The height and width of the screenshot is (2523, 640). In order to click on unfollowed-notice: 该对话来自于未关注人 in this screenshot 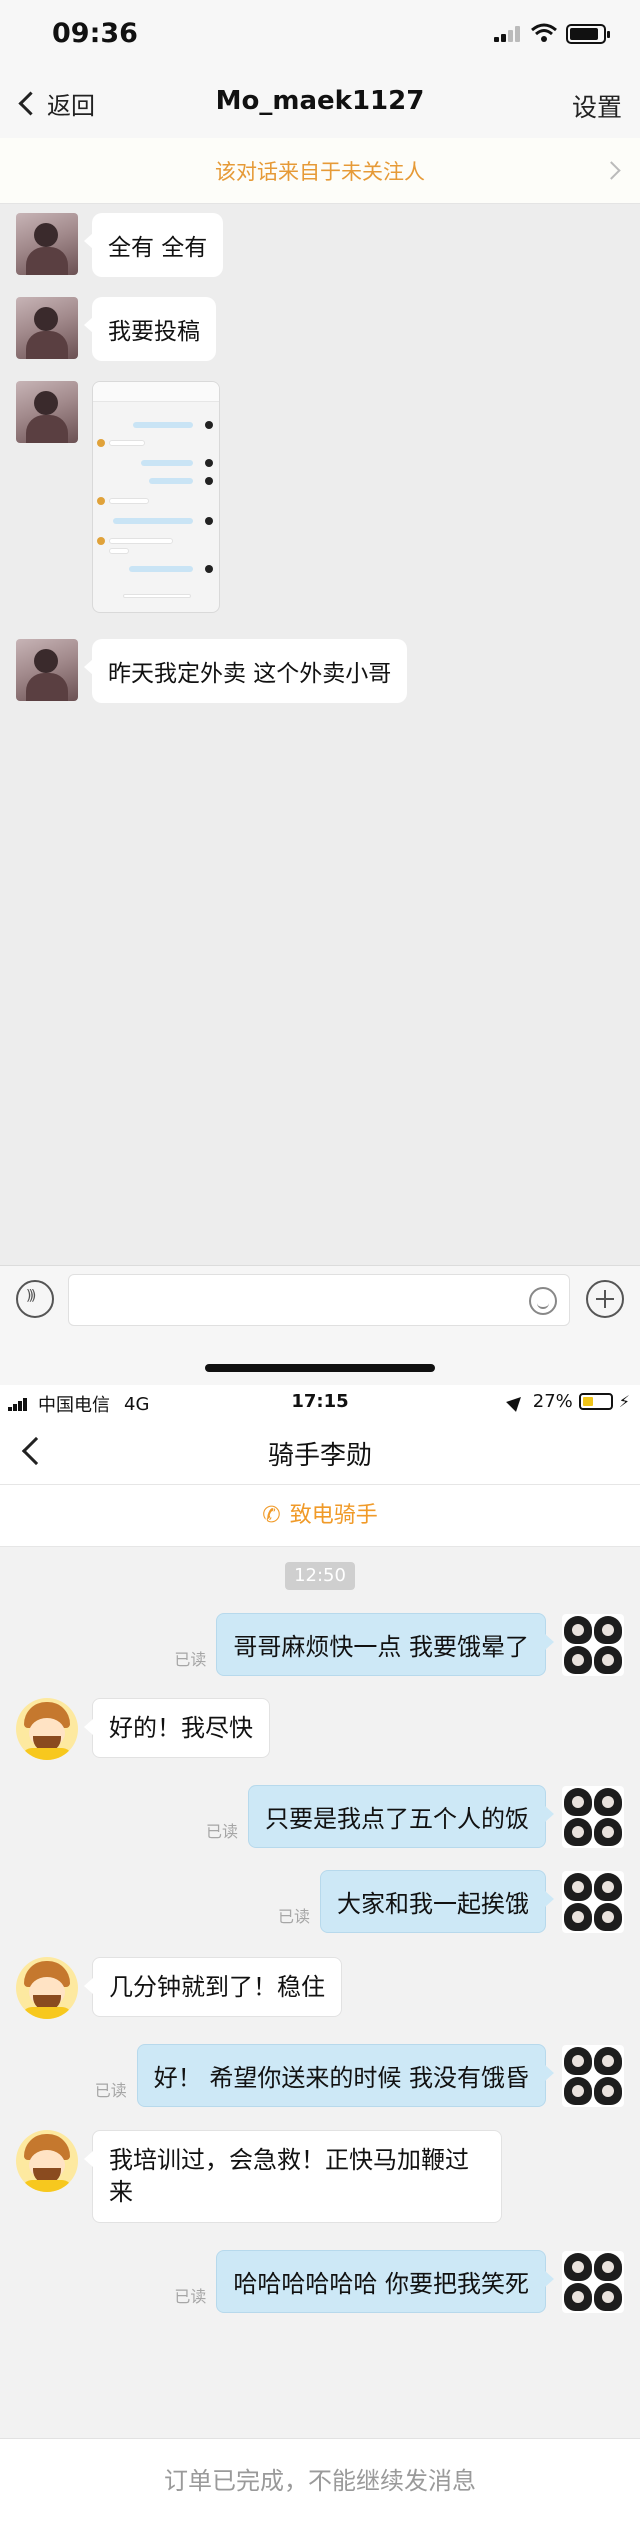, I will do `click(320, 171)`.